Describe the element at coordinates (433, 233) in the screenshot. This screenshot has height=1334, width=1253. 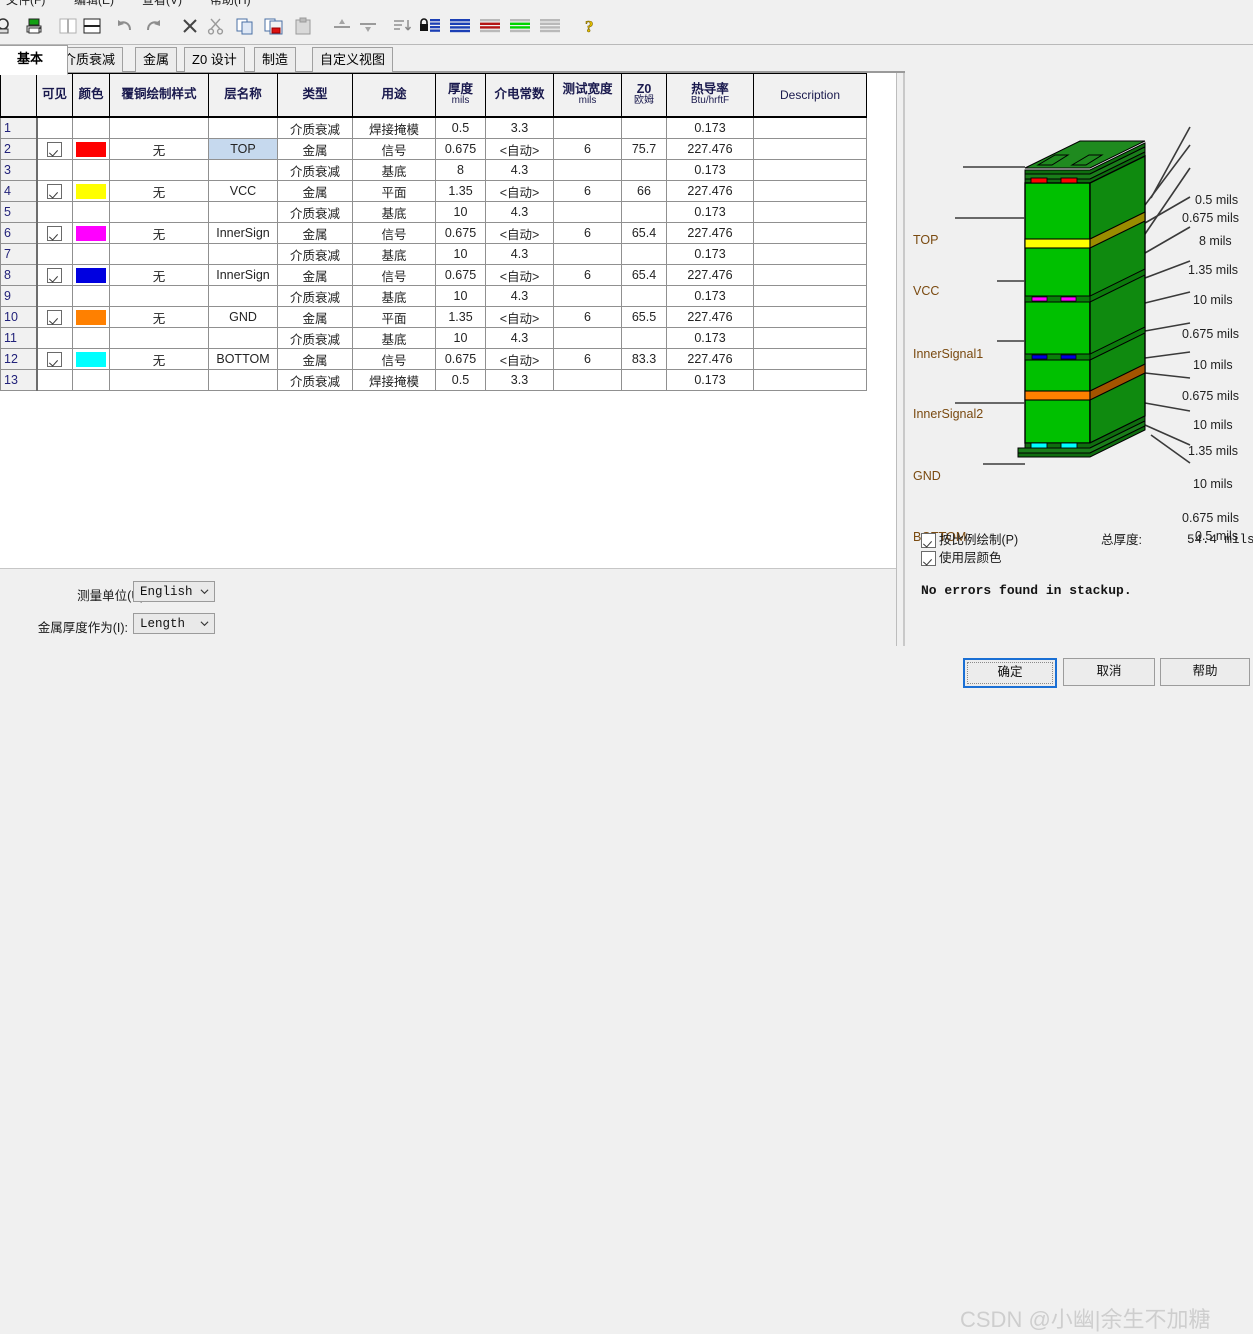
I see `table-row: 6 无 InnerSign 金属 信号 0.675 <自动> 6 65.4 227.476` at that location.